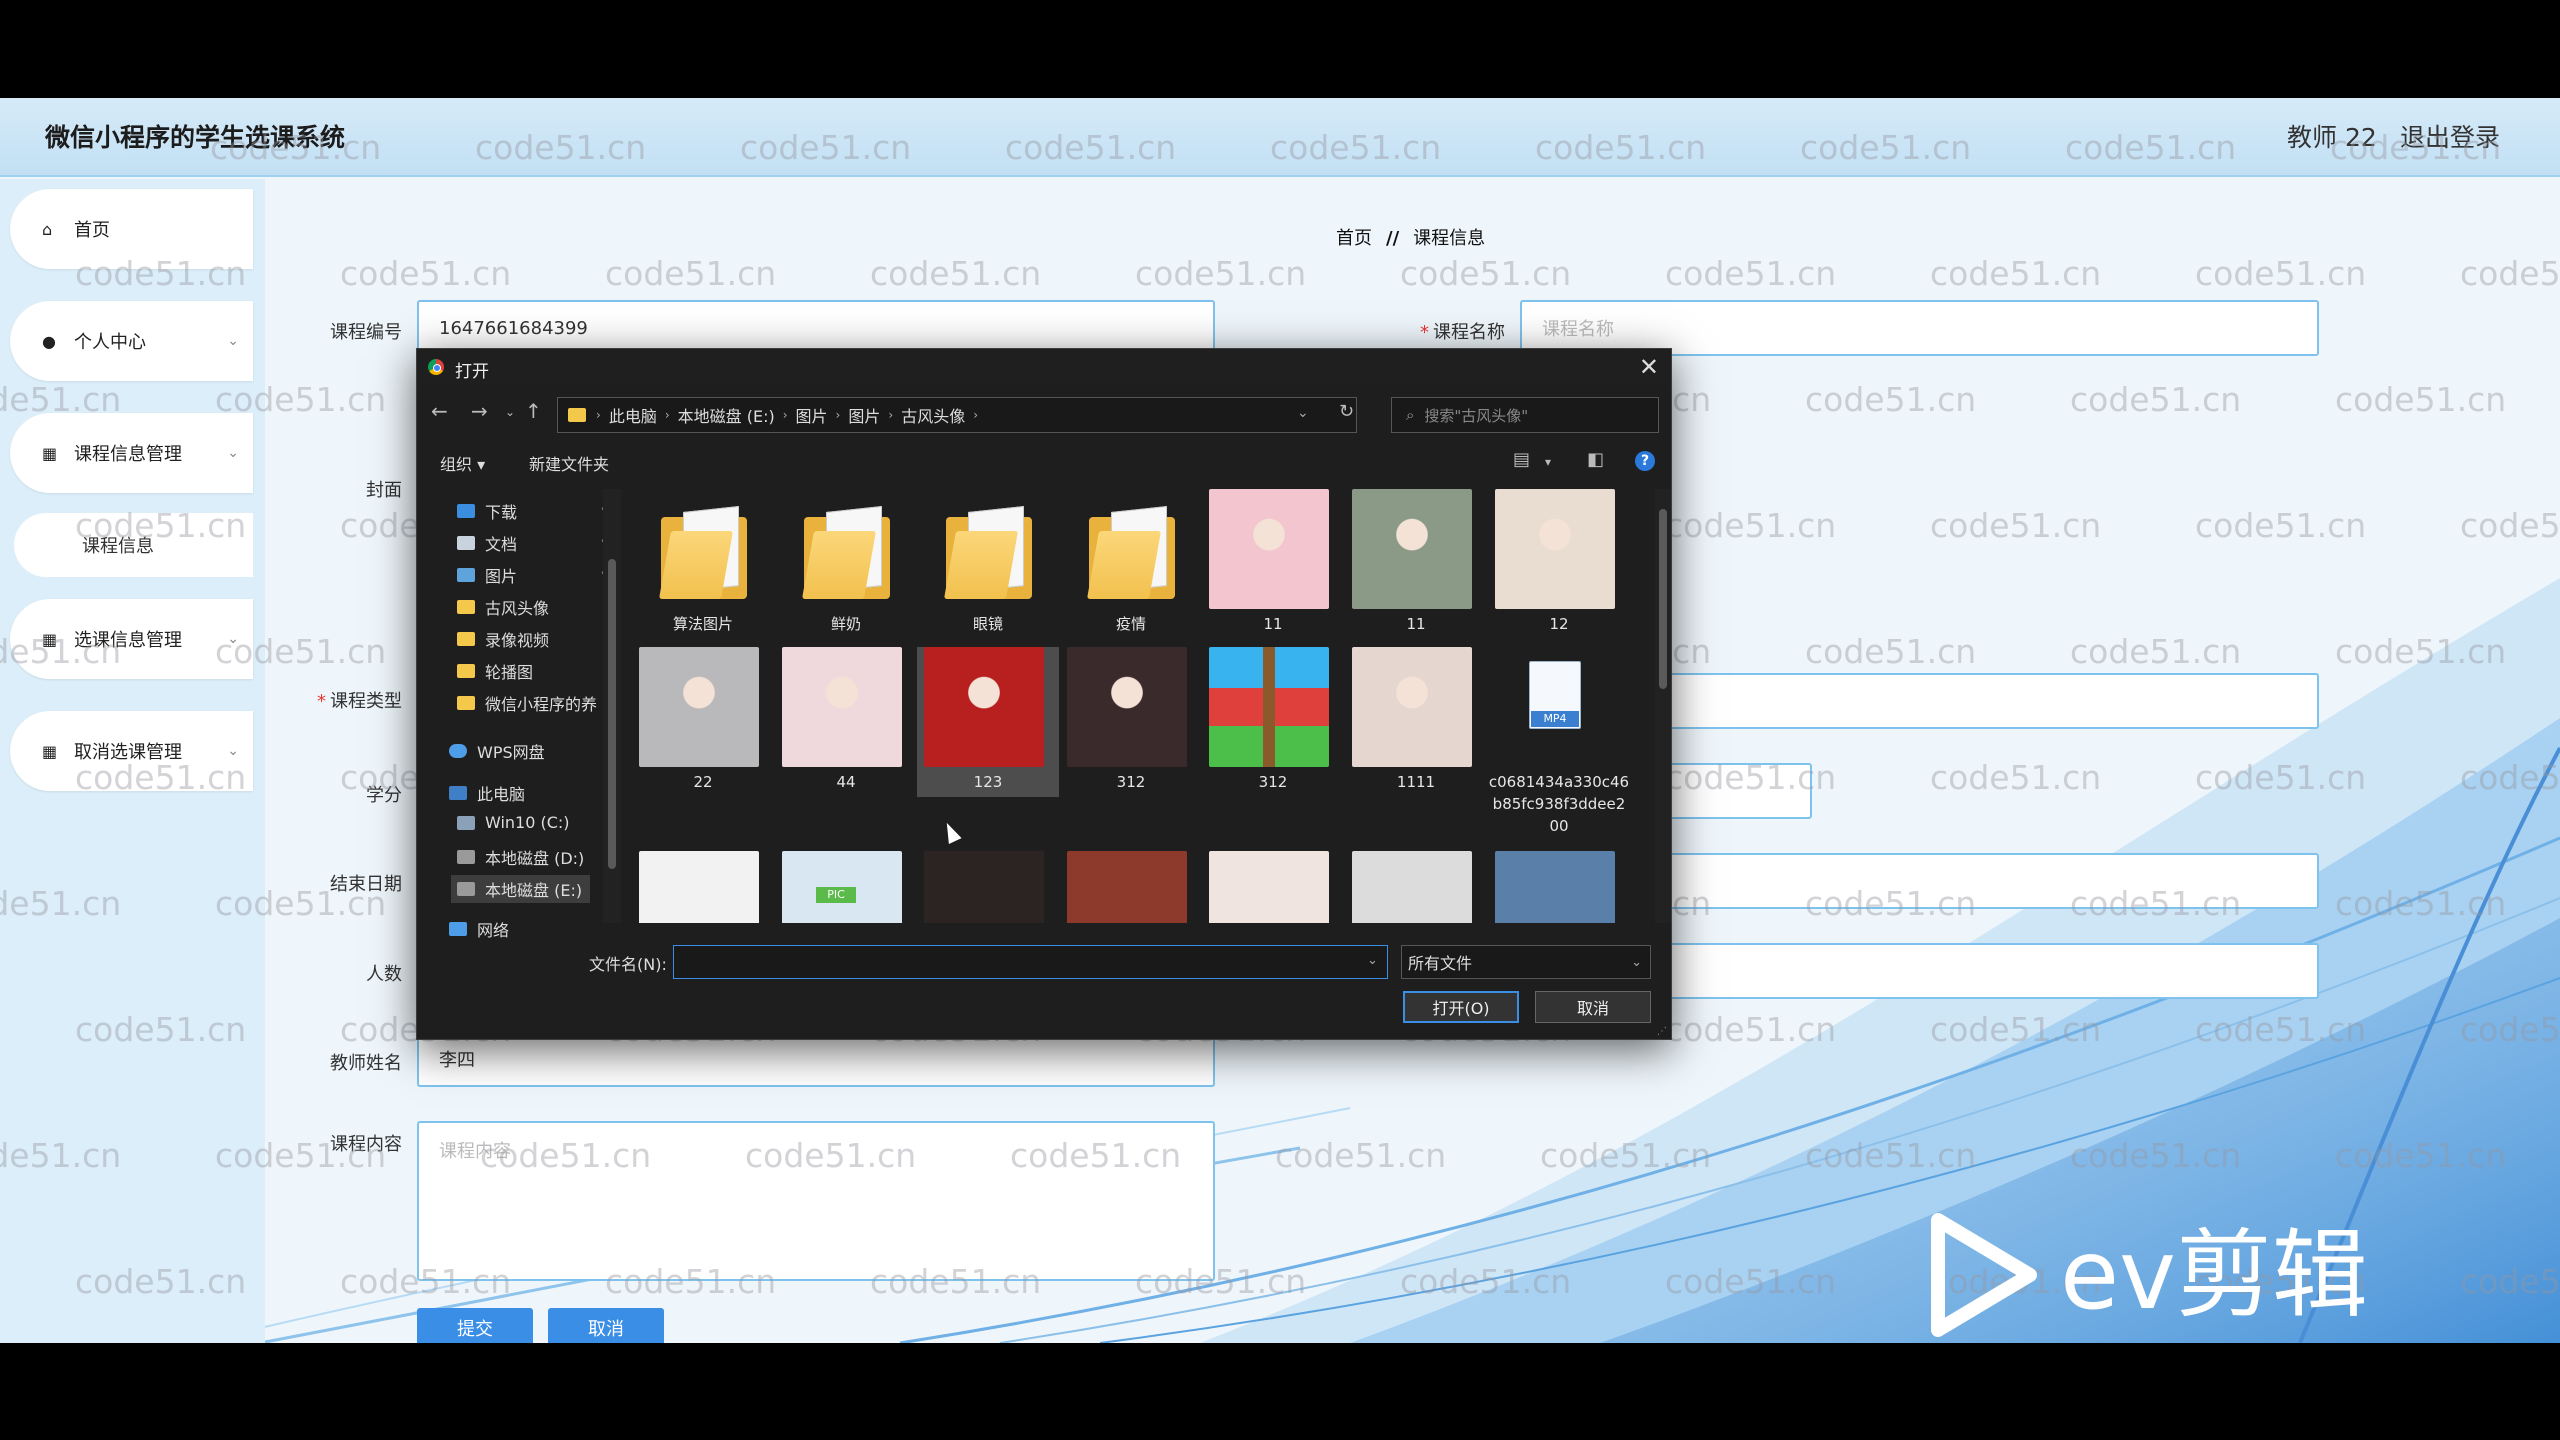 The width and height of the screenshot is (2560, 1440). I want to click on address-bar: › 此电脑 › 本地磁盘 (E:) › 图片 › 图片 › 古风头像 ›, so click(957, 415).